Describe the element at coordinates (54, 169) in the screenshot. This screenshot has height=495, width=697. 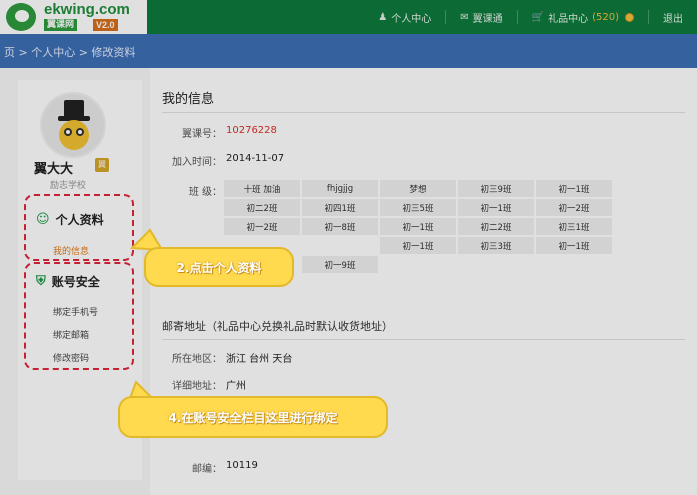
I see `username: 翼大大` at that location.